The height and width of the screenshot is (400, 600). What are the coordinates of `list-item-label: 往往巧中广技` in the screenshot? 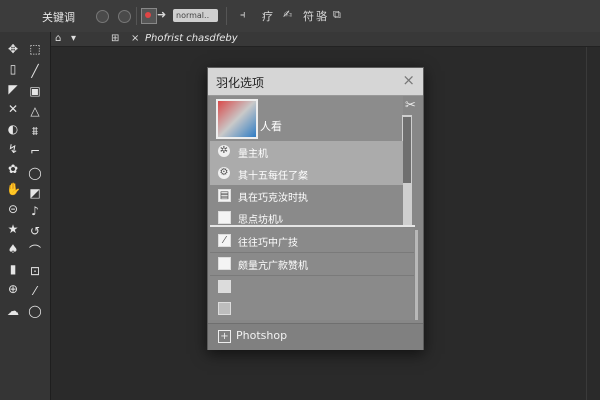 It's located at (268, 243).